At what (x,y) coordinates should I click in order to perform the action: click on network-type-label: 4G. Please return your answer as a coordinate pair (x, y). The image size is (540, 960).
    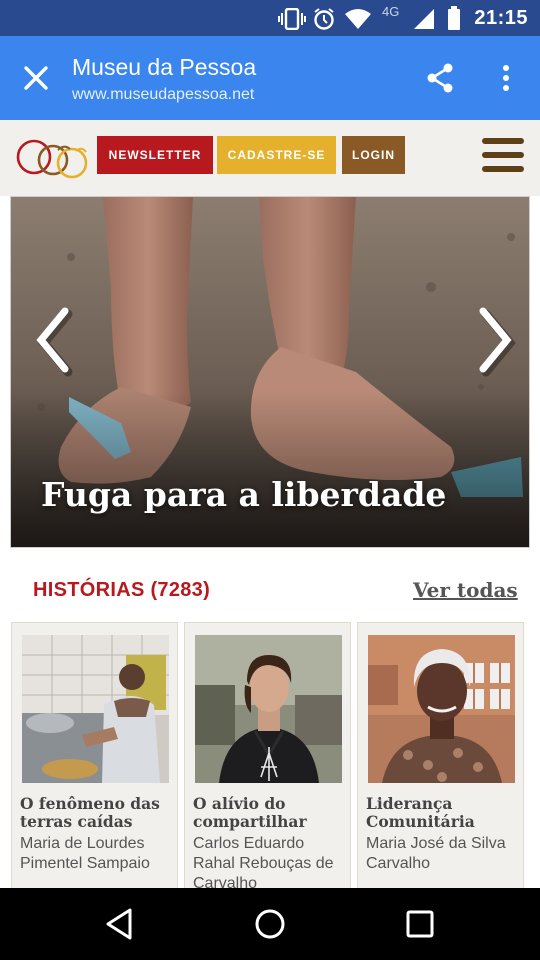
    Looking at the image, I should click on (391, 11).